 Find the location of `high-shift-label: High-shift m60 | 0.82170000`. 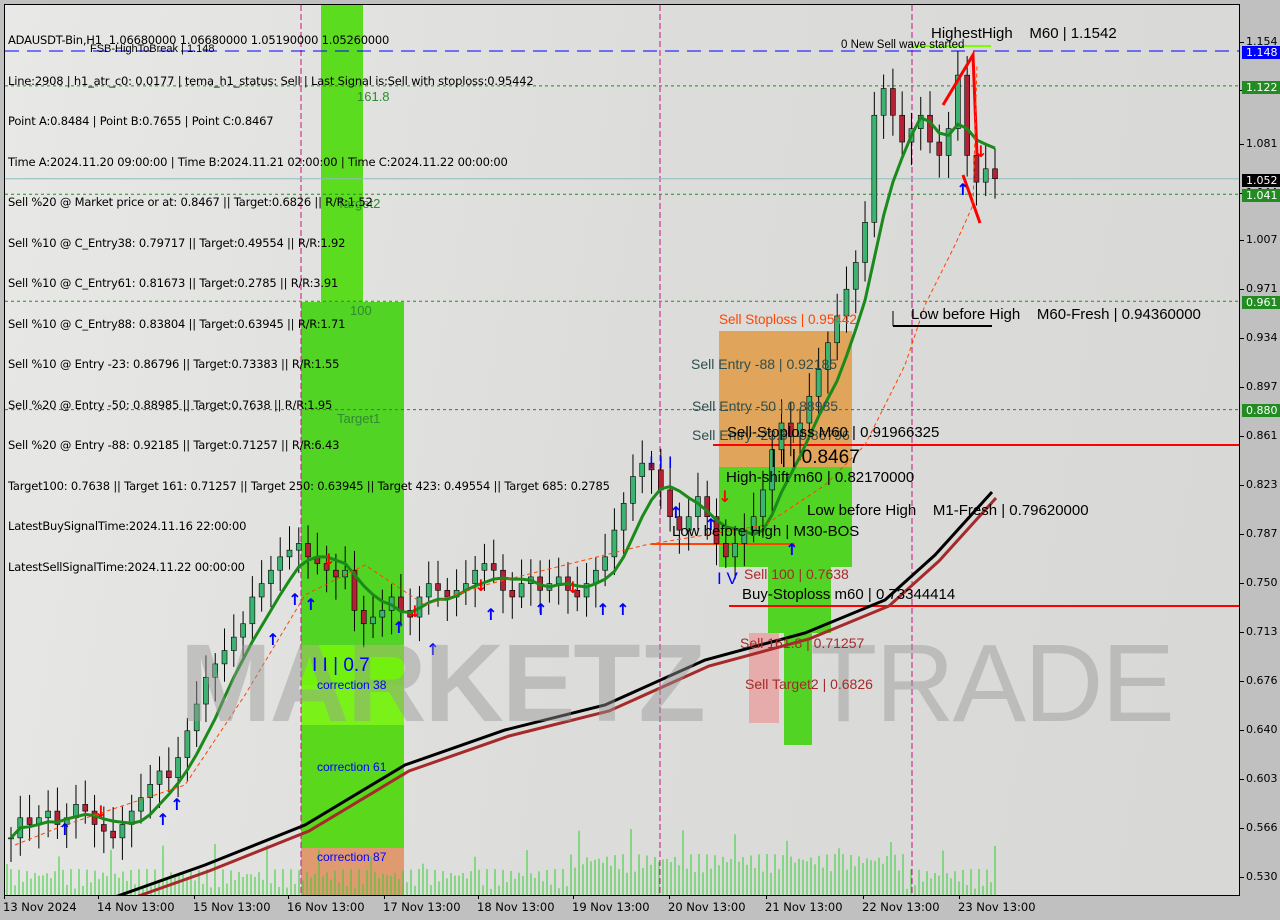

high-shift-label: High-shift m60 | 0.82170000 is located at coordinates (820, 477).